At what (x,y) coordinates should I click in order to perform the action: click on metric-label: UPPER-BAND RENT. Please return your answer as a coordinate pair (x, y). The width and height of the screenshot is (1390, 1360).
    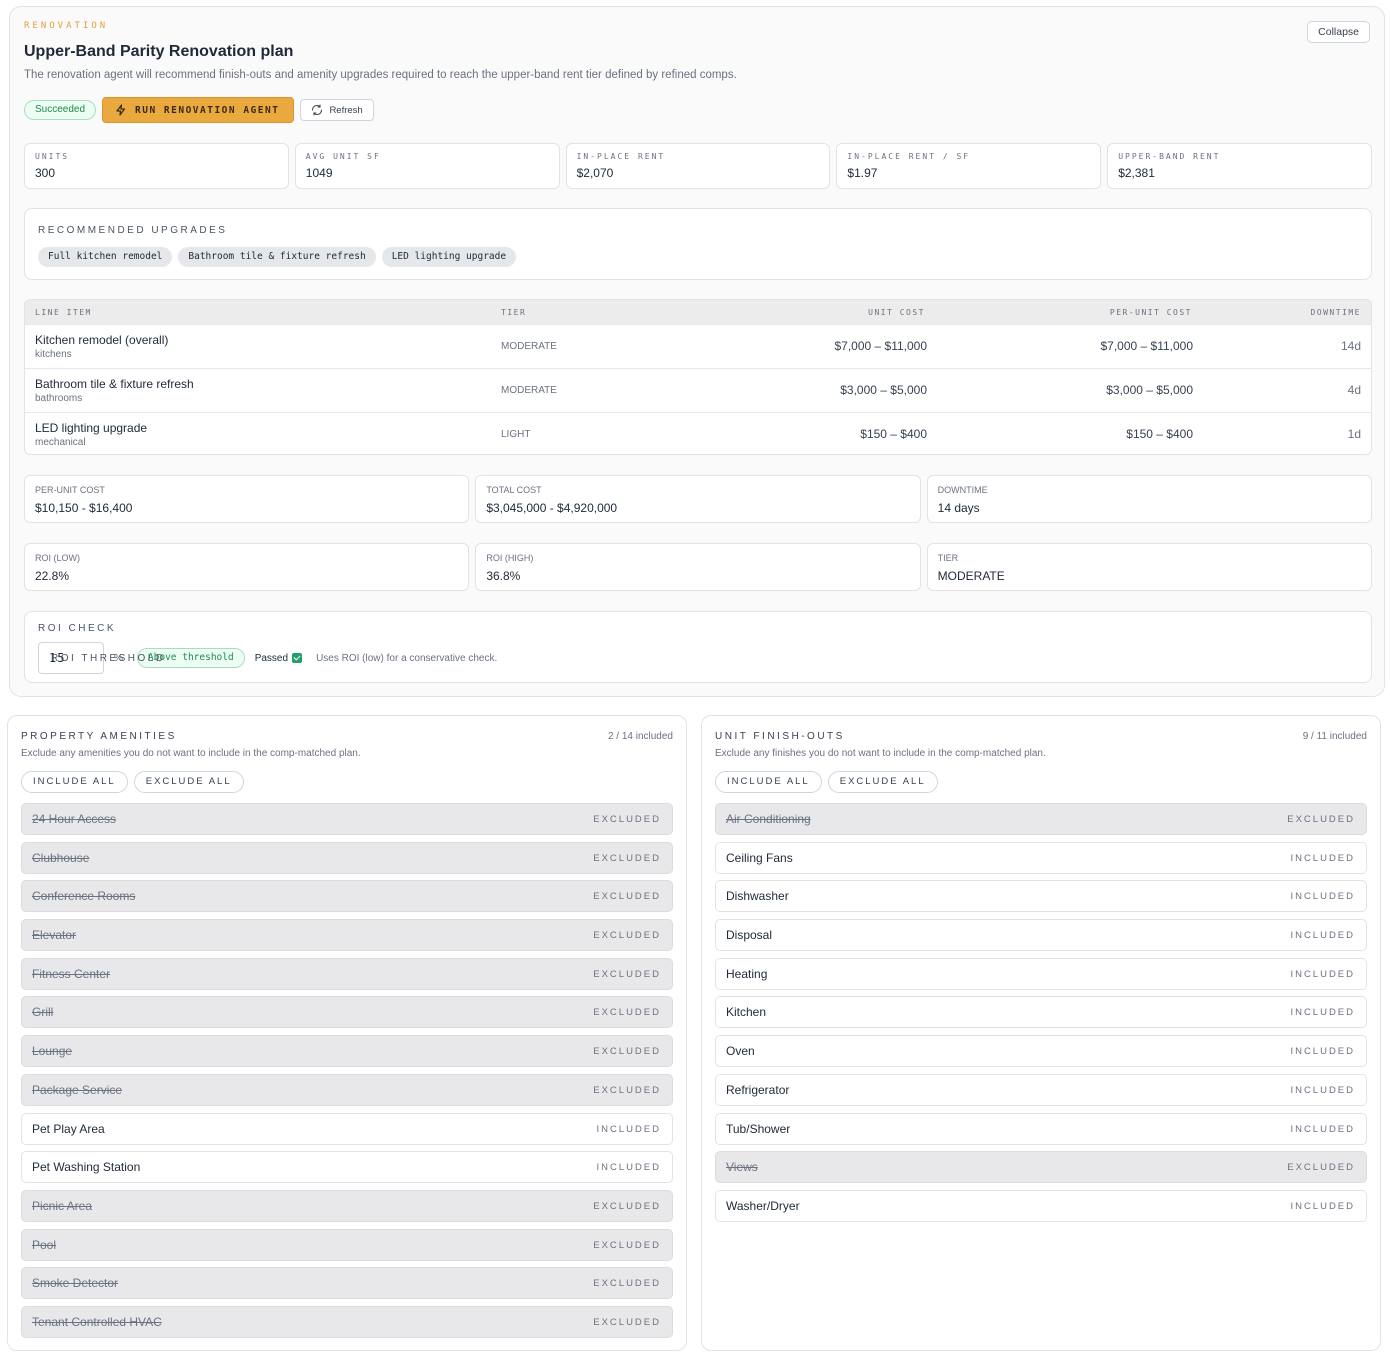
    Looking at the image, I should click on (1169, 156).